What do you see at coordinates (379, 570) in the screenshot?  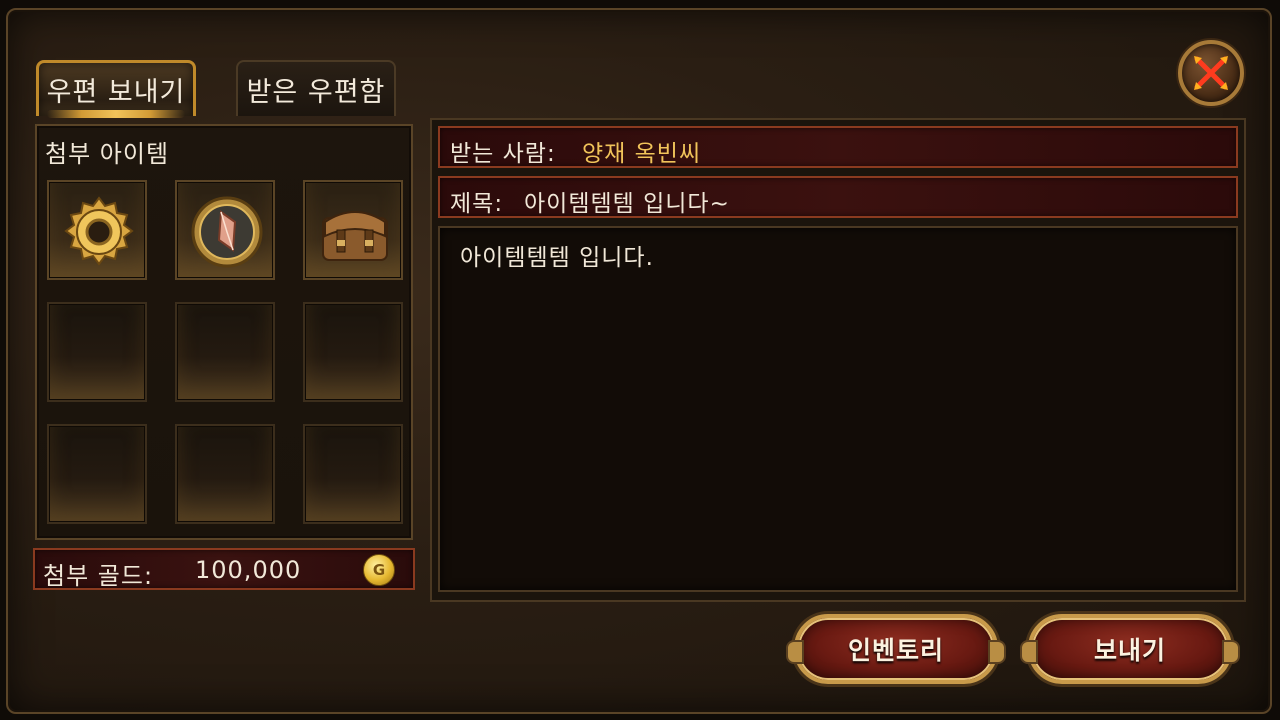 I see `gold-coin-icon: G` at bounding box center [379, 570].